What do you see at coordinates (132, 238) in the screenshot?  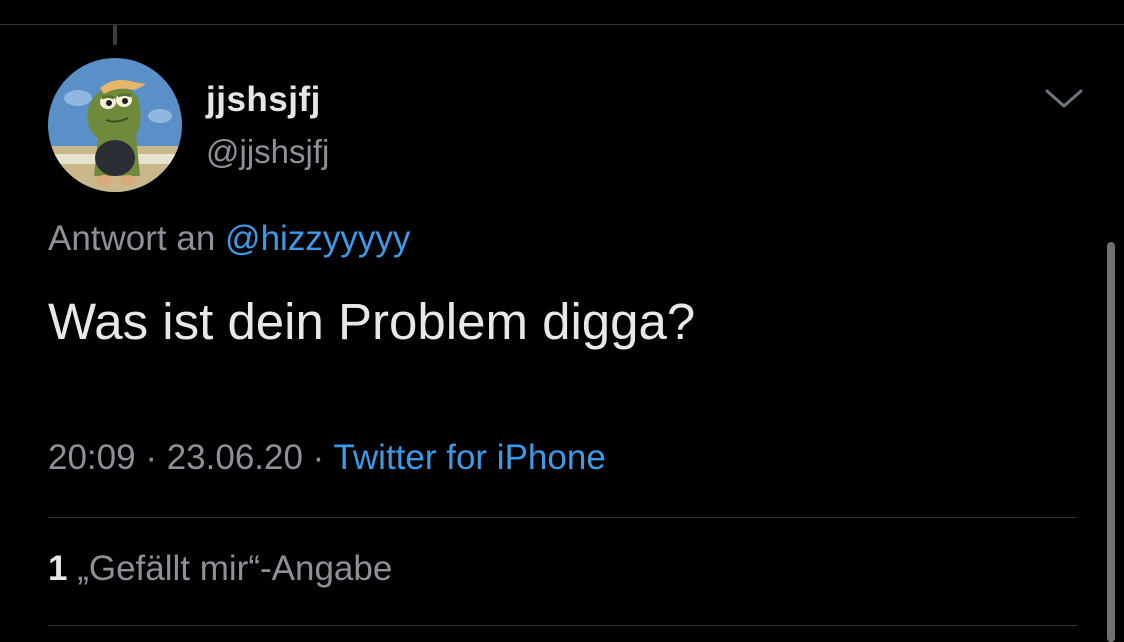 I see `reply-prefix: Antwort an` at bounding box center [132, 238].